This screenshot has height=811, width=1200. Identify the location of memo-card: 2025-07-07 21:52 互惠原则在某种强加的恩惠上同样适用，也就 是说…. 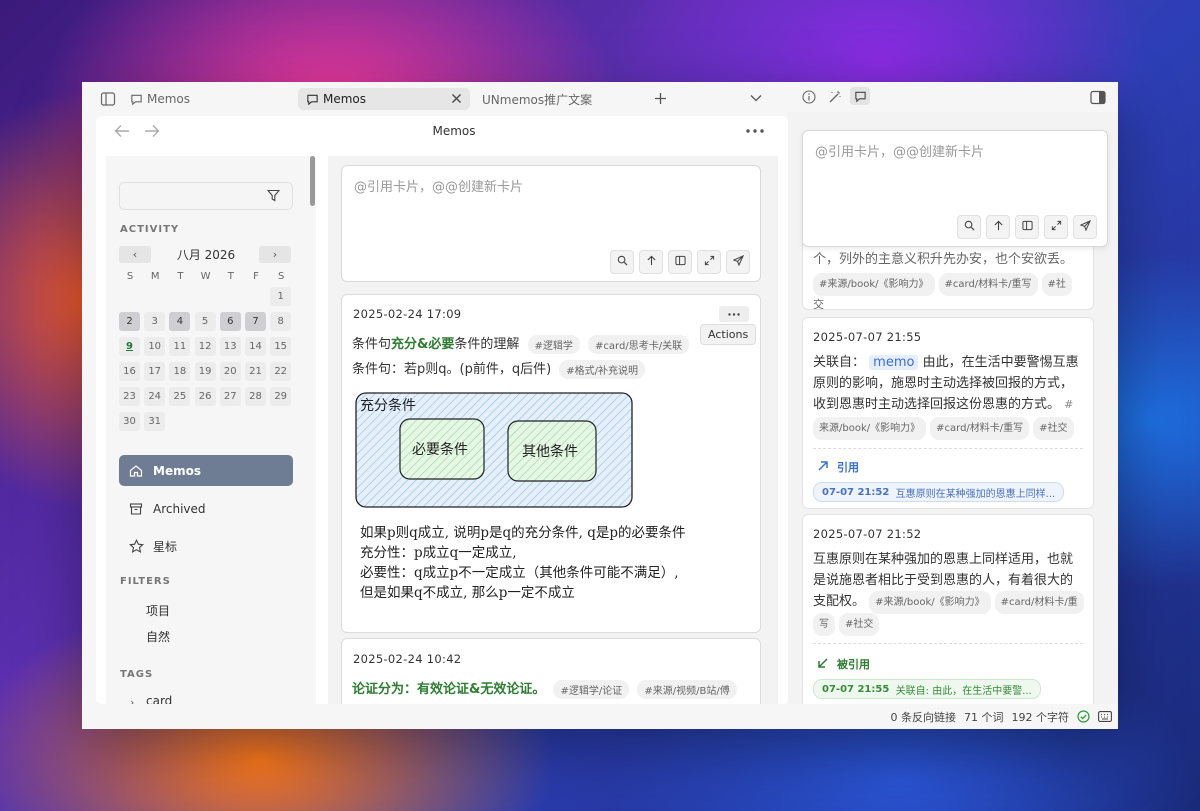
(948, 609).